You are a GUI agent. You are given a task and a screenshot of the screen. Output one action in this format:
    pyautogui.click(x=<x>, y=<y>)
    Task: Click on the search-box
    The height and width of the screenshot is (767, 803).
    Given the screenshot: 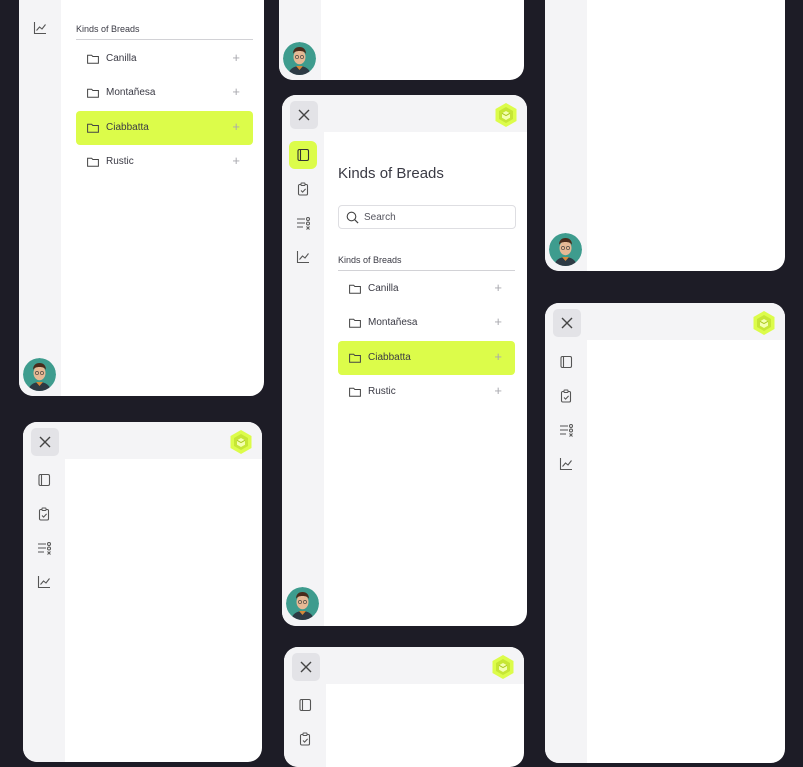 What is the action you would take?
    pyautogui.click(x=427, y=217)
    